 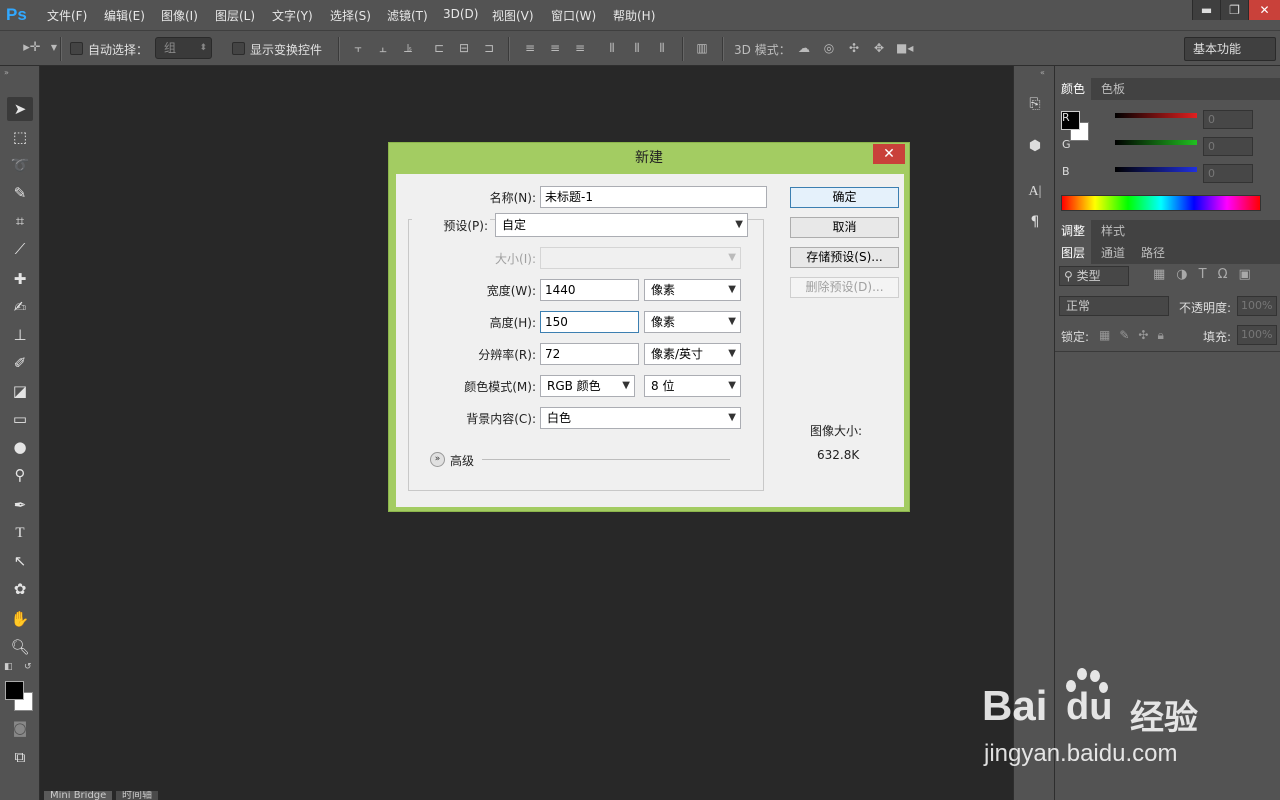 I want to click on 3d-rotate-icon: ☁, so click(x=804, y=48).